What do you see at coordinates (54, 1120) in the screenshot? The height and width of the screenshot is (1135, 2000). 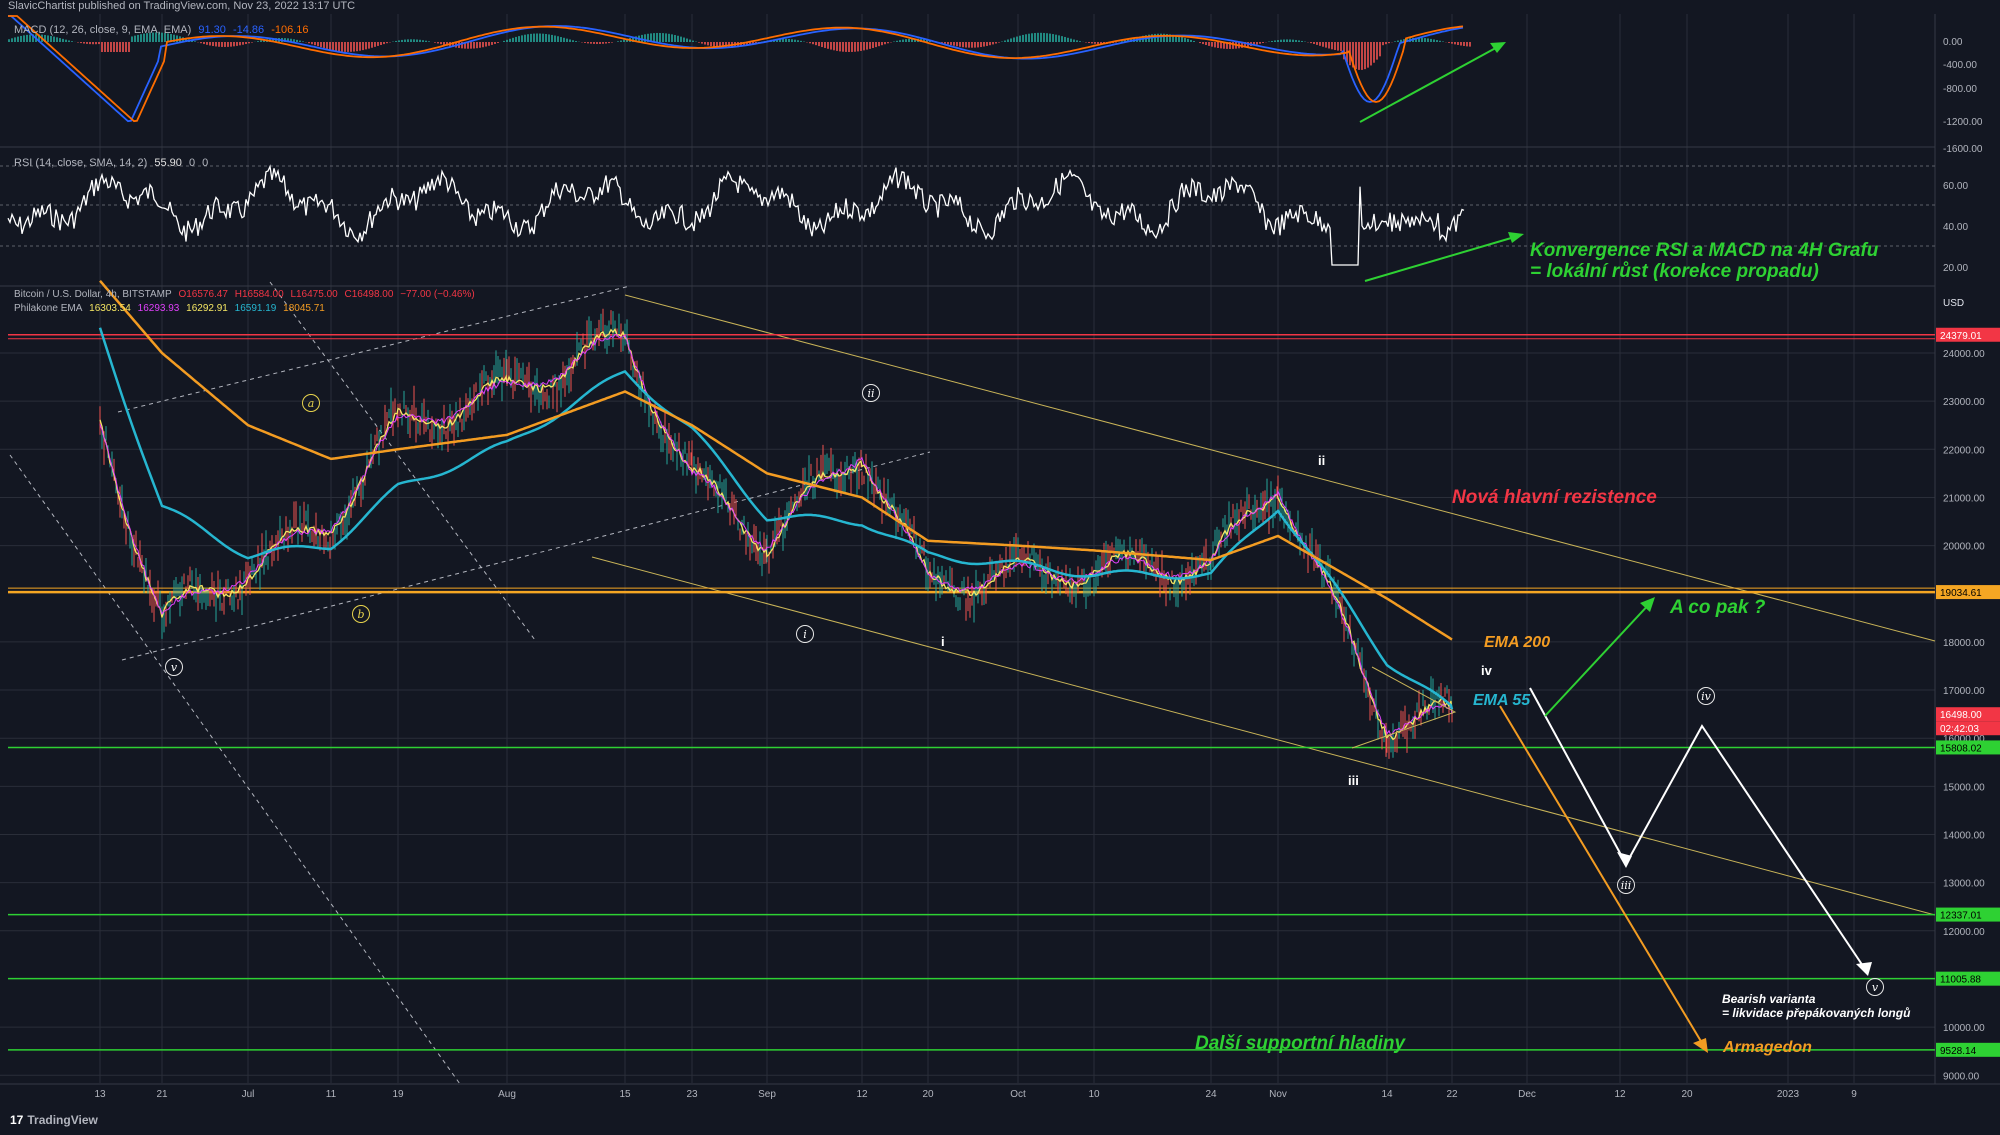 I see `tradingview-brand: 17 TradingView` at bounding box center [54, 1120].